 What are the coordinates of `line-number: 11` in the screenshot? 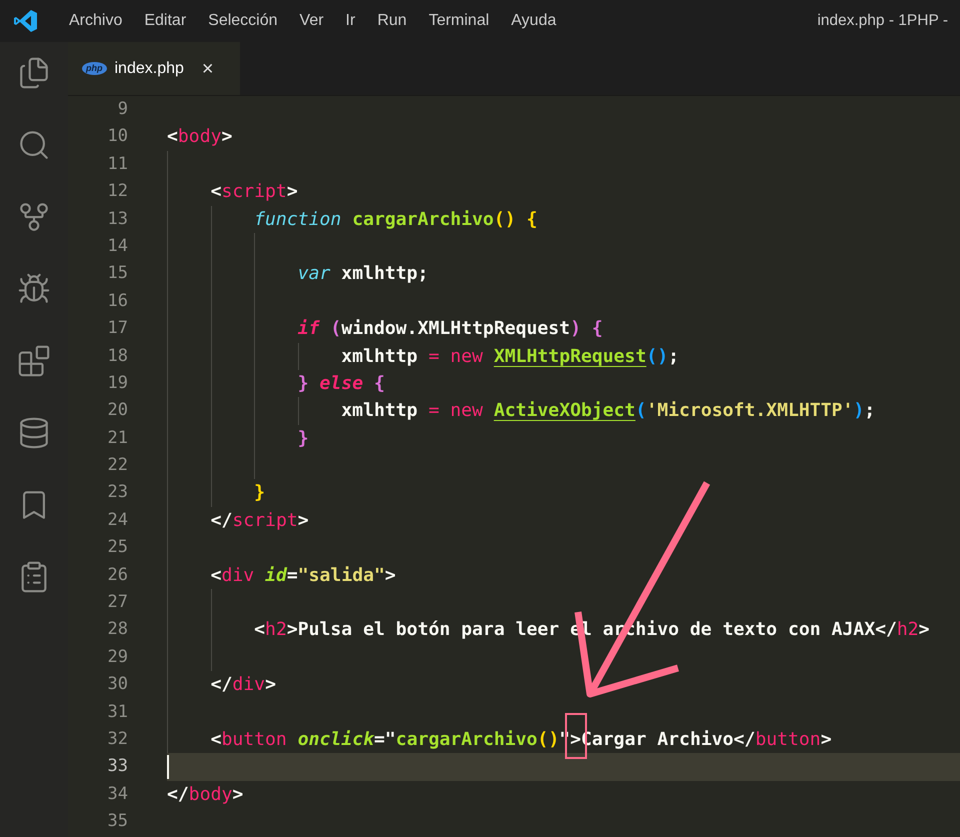 It's located at (117, 164).